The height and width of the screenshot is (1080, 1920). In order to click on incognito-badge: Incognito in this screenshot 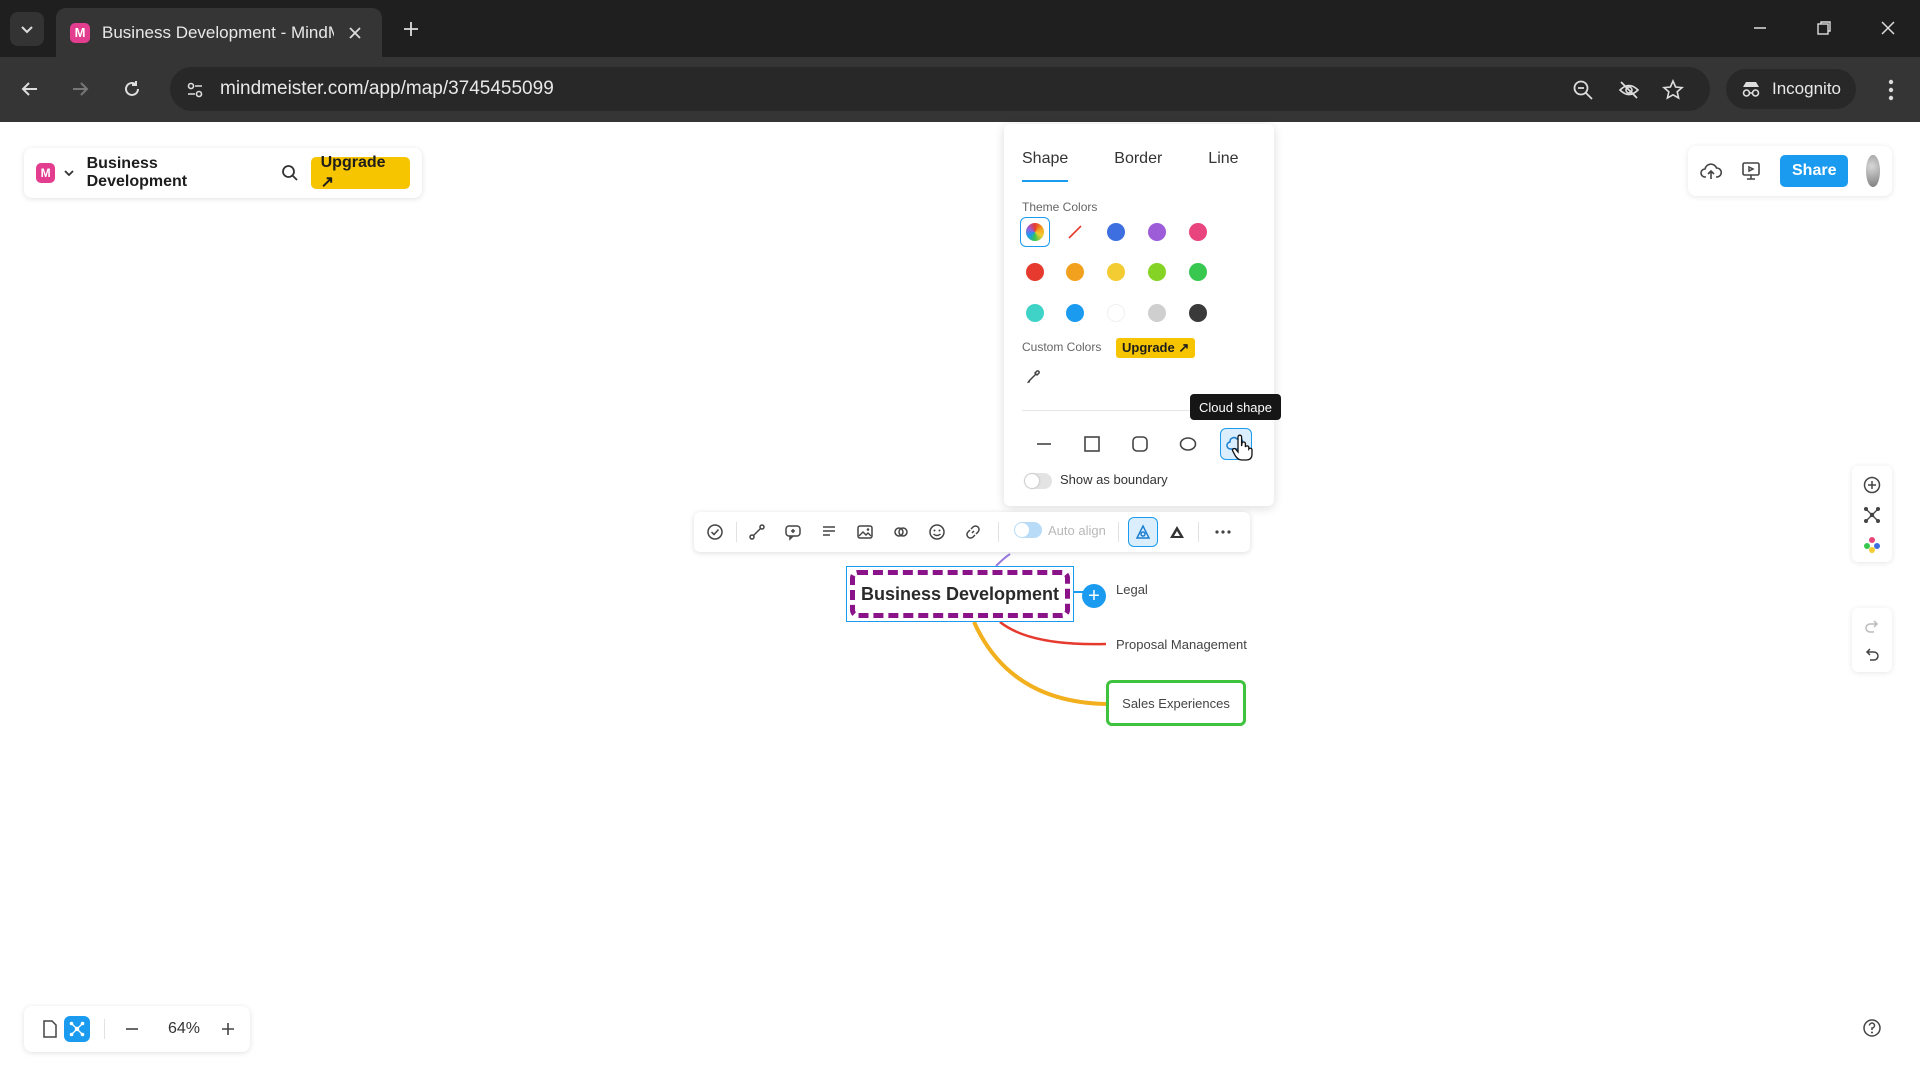, I will do `click(1791, 89)`.